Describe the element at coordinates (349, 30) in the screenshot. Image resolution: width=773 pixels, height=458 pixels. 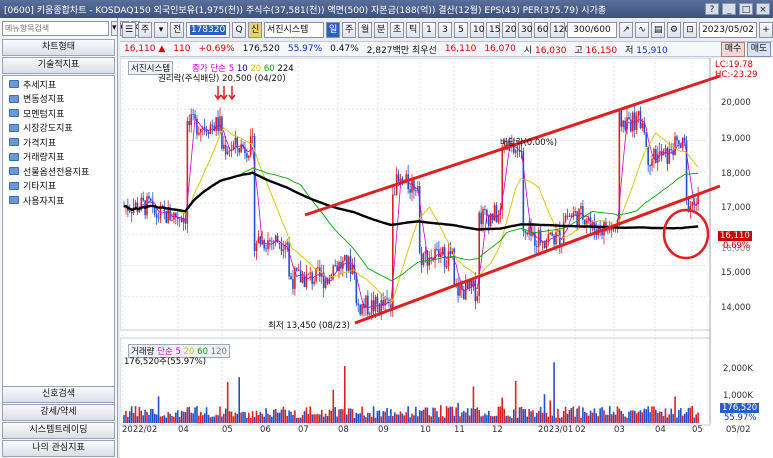
I see `tab-week: 주` at that location.